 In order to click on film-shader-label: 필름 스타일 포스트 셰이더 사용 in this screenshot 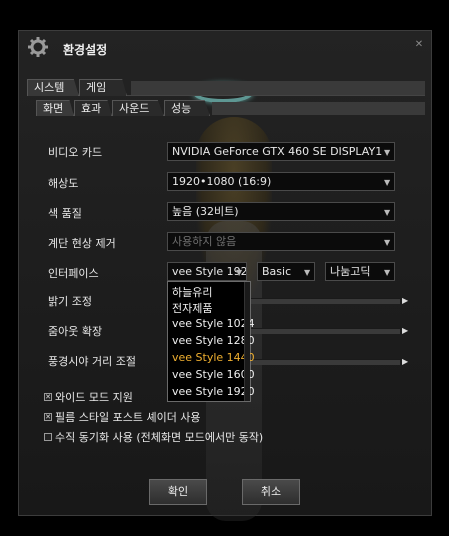, I will do `click(128, 417)`.